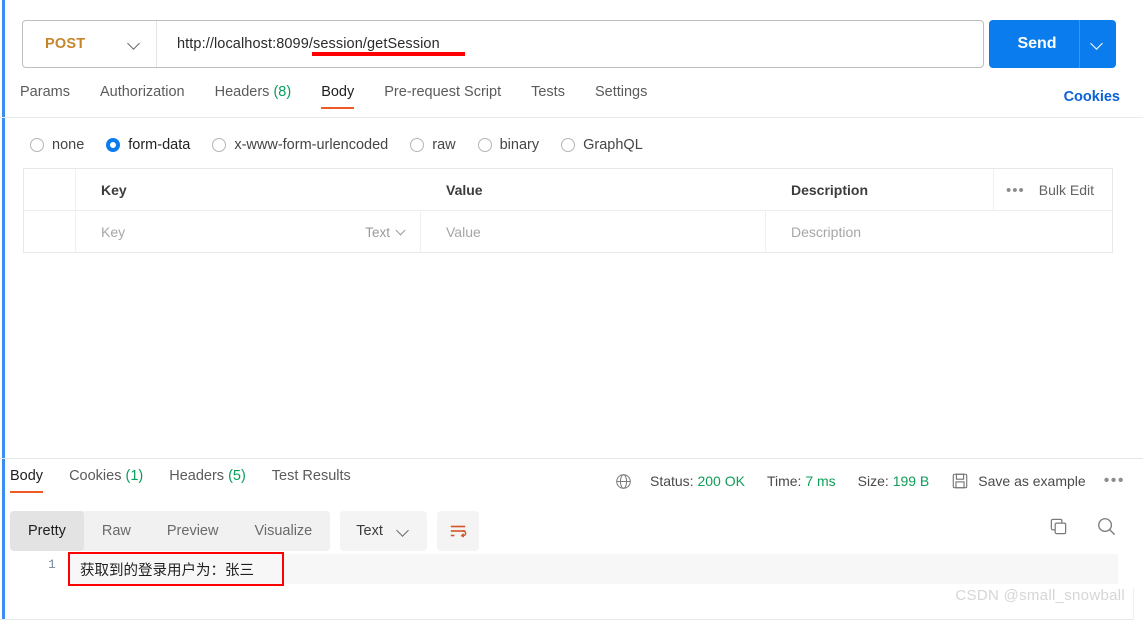 This screenshot has height=620, width=1143. Describe the element at coordinates (939, 232) in the screenshot. I see `row-description-cell: Description` at that location.